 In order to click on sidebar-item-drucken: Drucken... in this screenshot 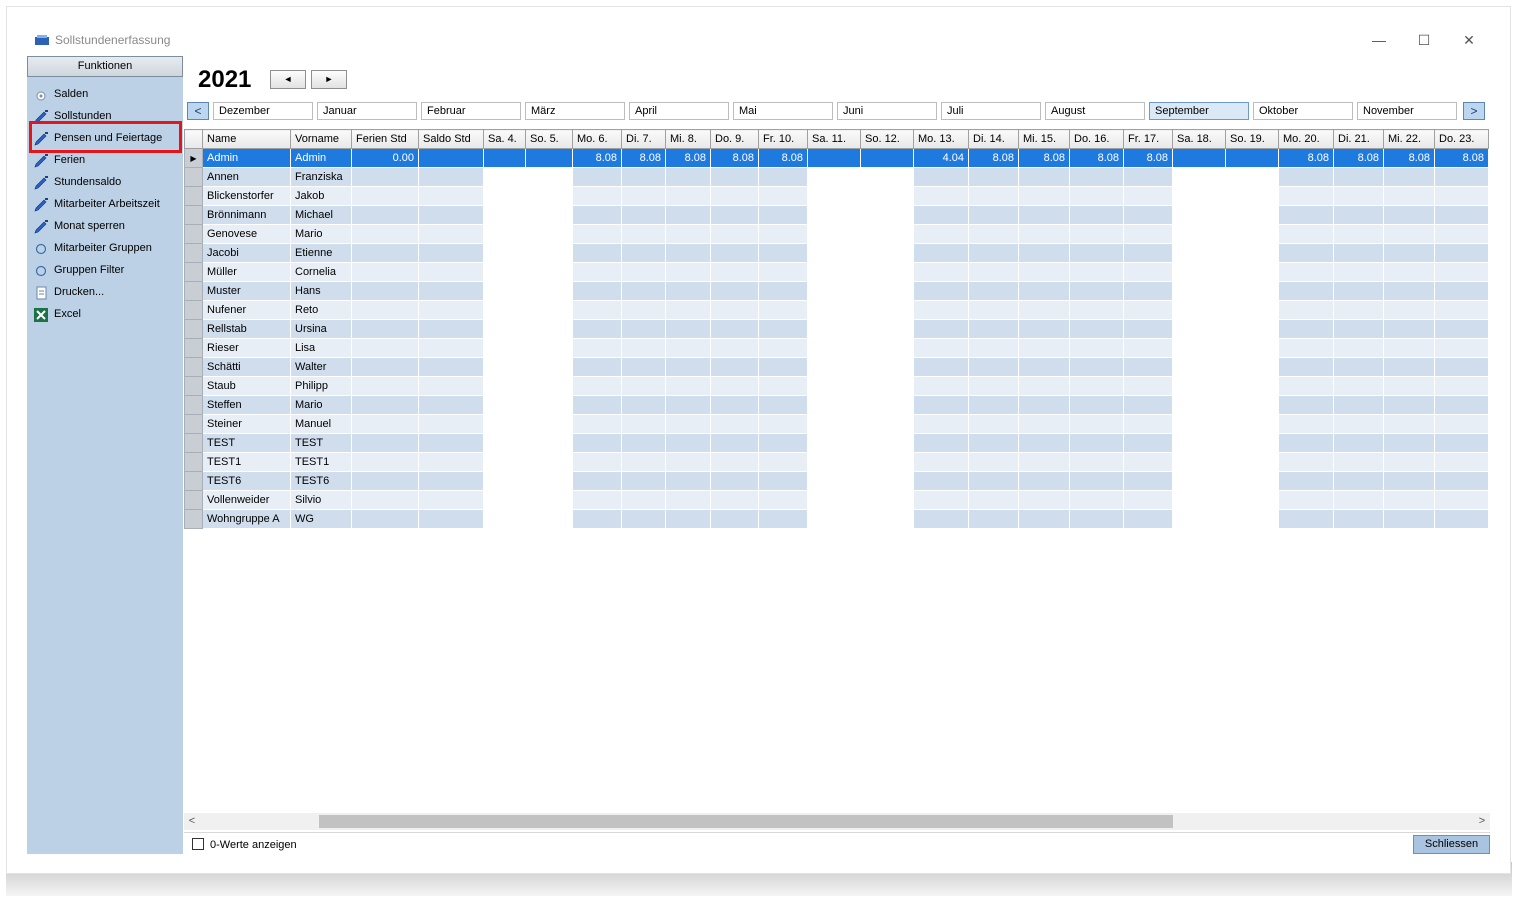, I will do `click(105, 293)`.